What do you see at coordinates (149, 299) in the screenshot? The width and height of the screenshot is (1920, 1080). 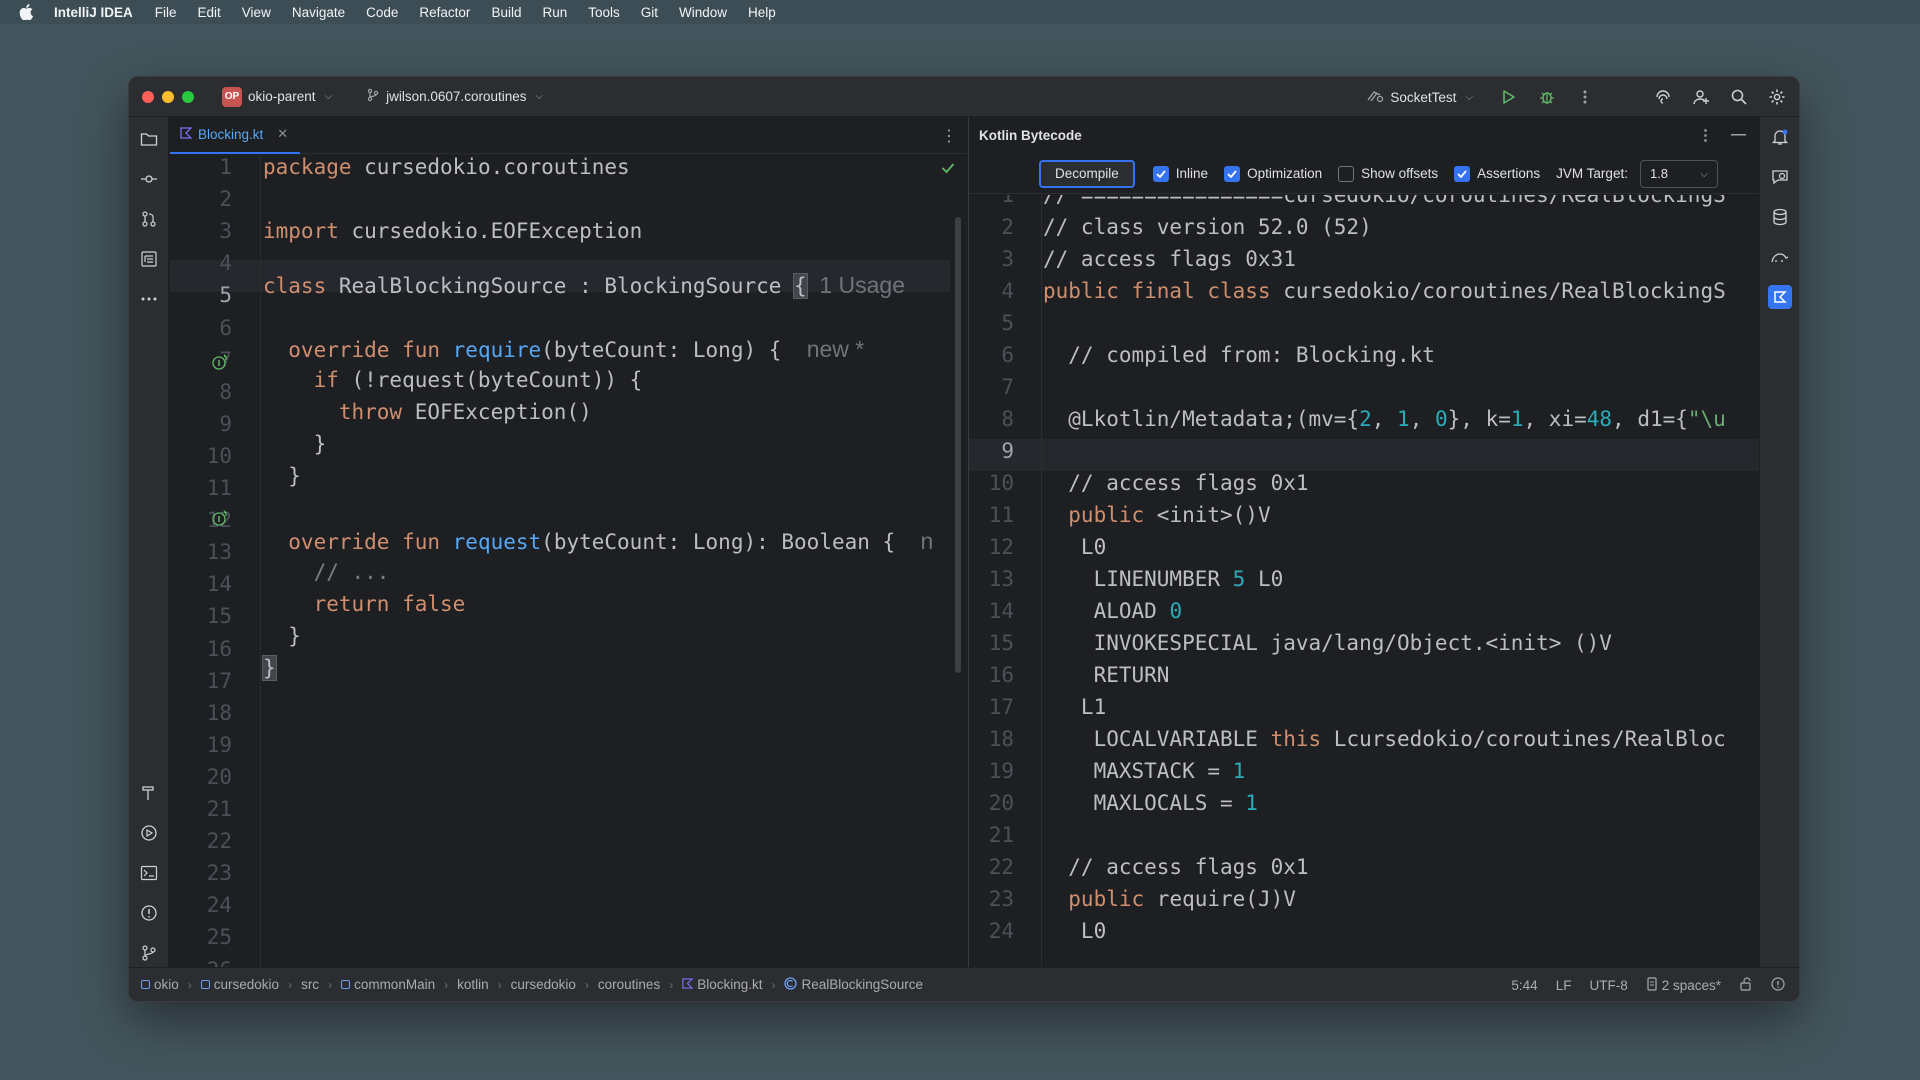 I see `more-tools-icon` at bounding box center [149, 299].